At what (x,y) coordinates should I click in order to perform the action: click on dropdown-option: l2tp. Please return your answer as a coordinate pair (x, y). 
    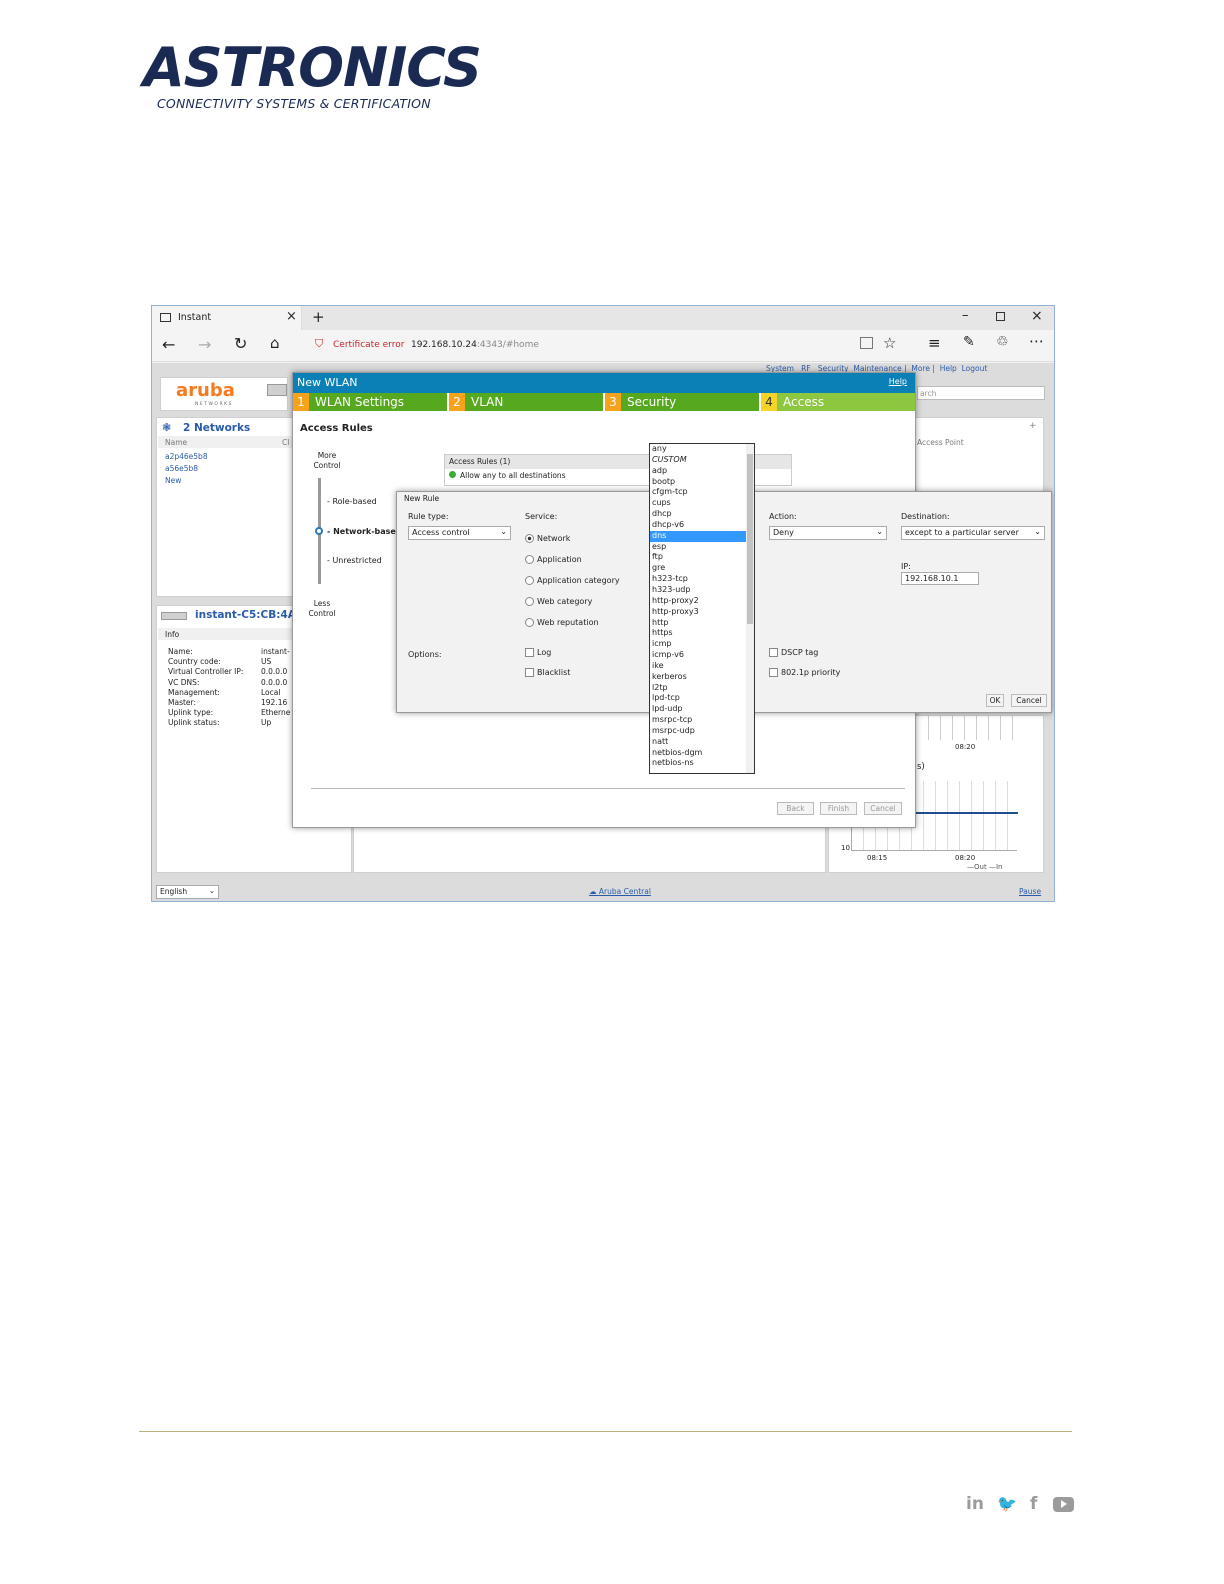
    Looking at the image, I should click on (702, 688).